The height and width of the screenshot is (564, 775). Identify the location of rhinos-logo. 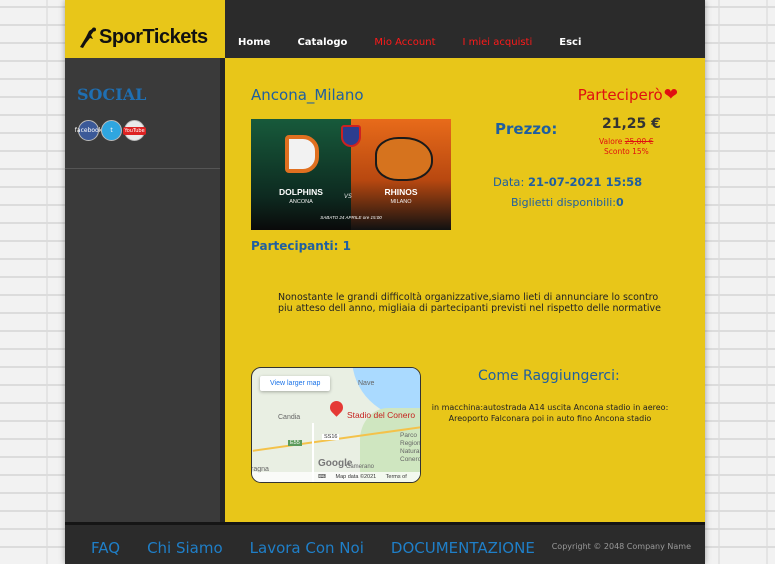
(404, 159).